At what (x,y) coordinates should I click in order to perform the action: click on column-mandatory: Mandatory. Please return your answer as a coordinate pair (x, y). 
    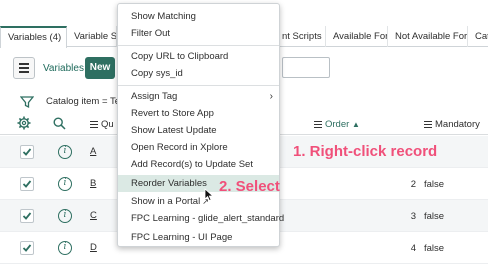
    Looking at the image, I should click on (452, 124).